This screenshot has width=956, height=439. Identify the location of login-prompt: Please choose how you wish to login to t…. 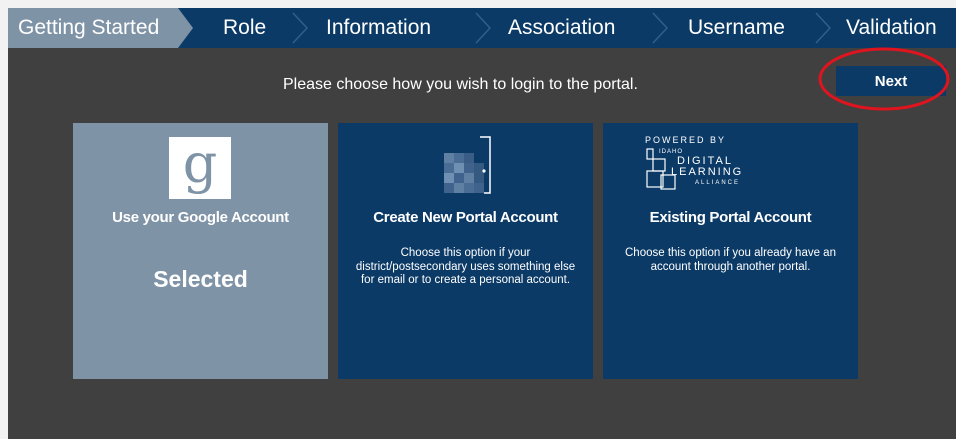
(460, 84).